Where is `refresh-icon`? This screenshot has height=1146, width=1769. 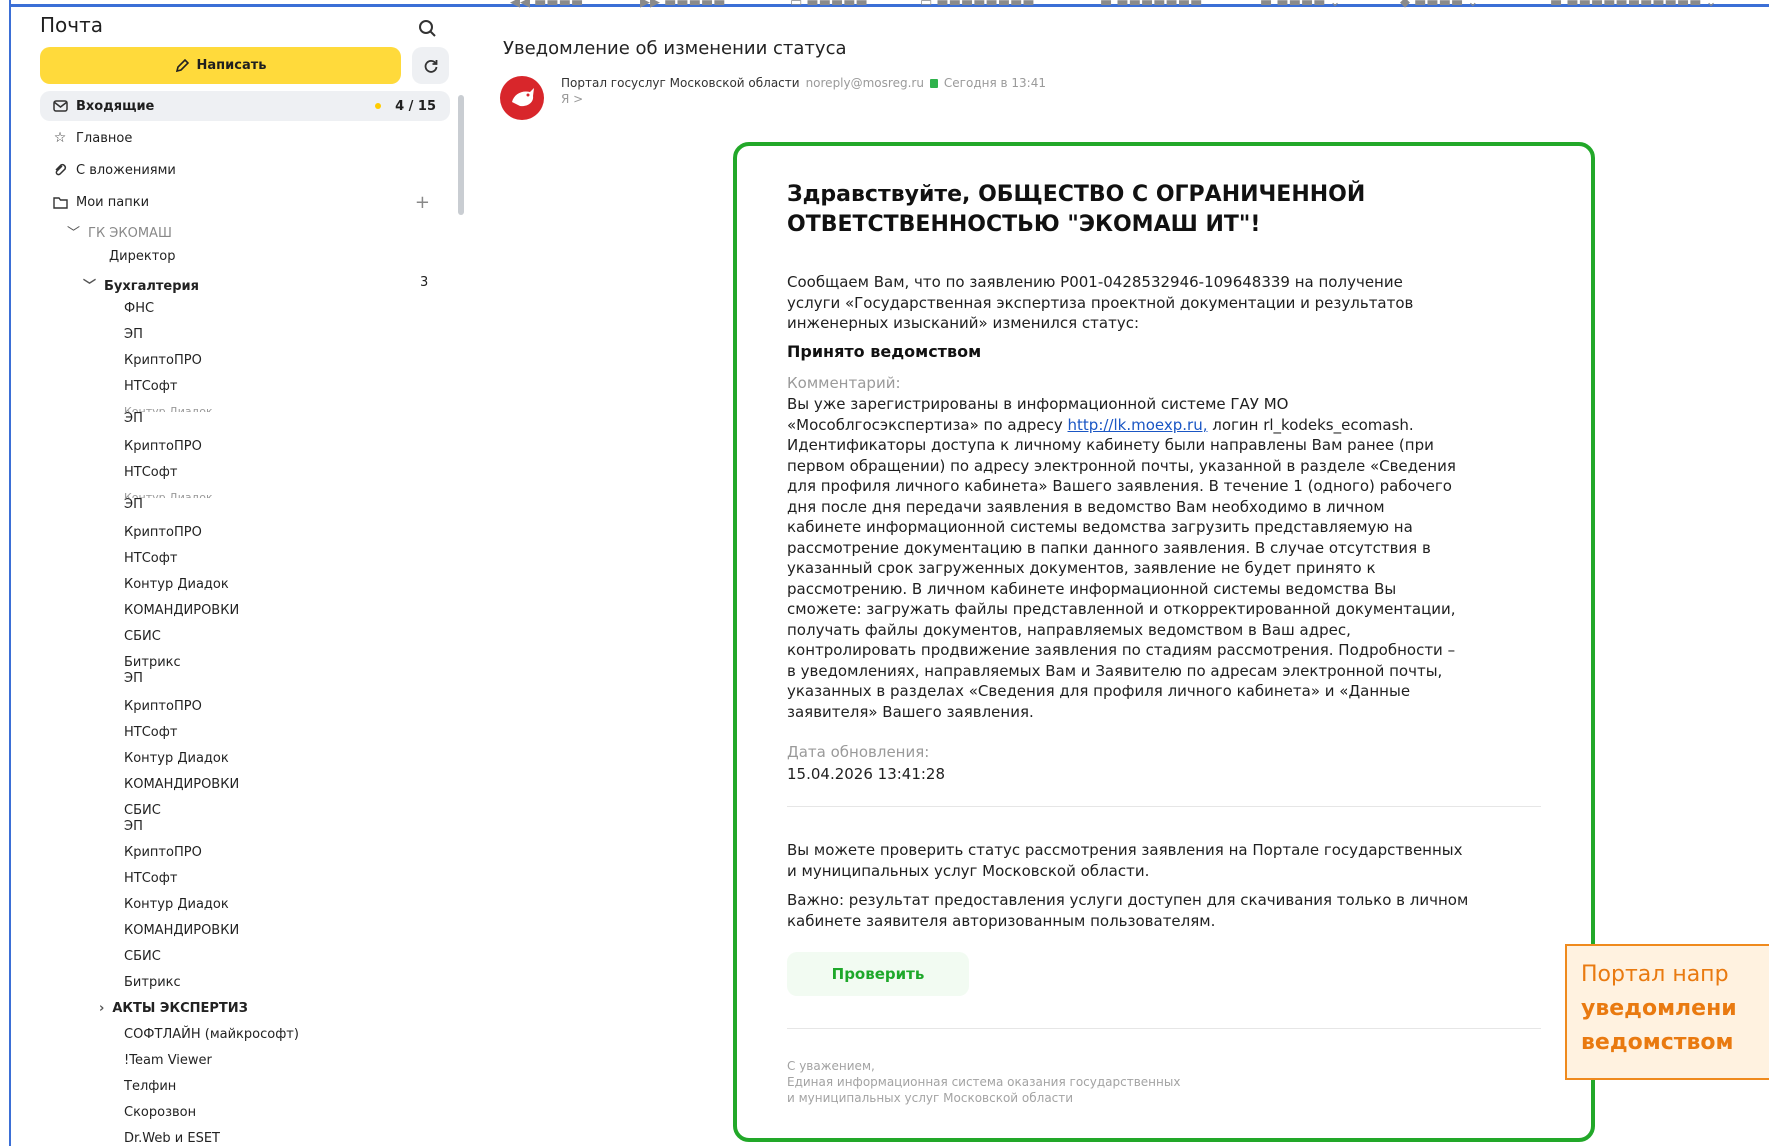 refresh-icon is located at coordinates (430, 66).